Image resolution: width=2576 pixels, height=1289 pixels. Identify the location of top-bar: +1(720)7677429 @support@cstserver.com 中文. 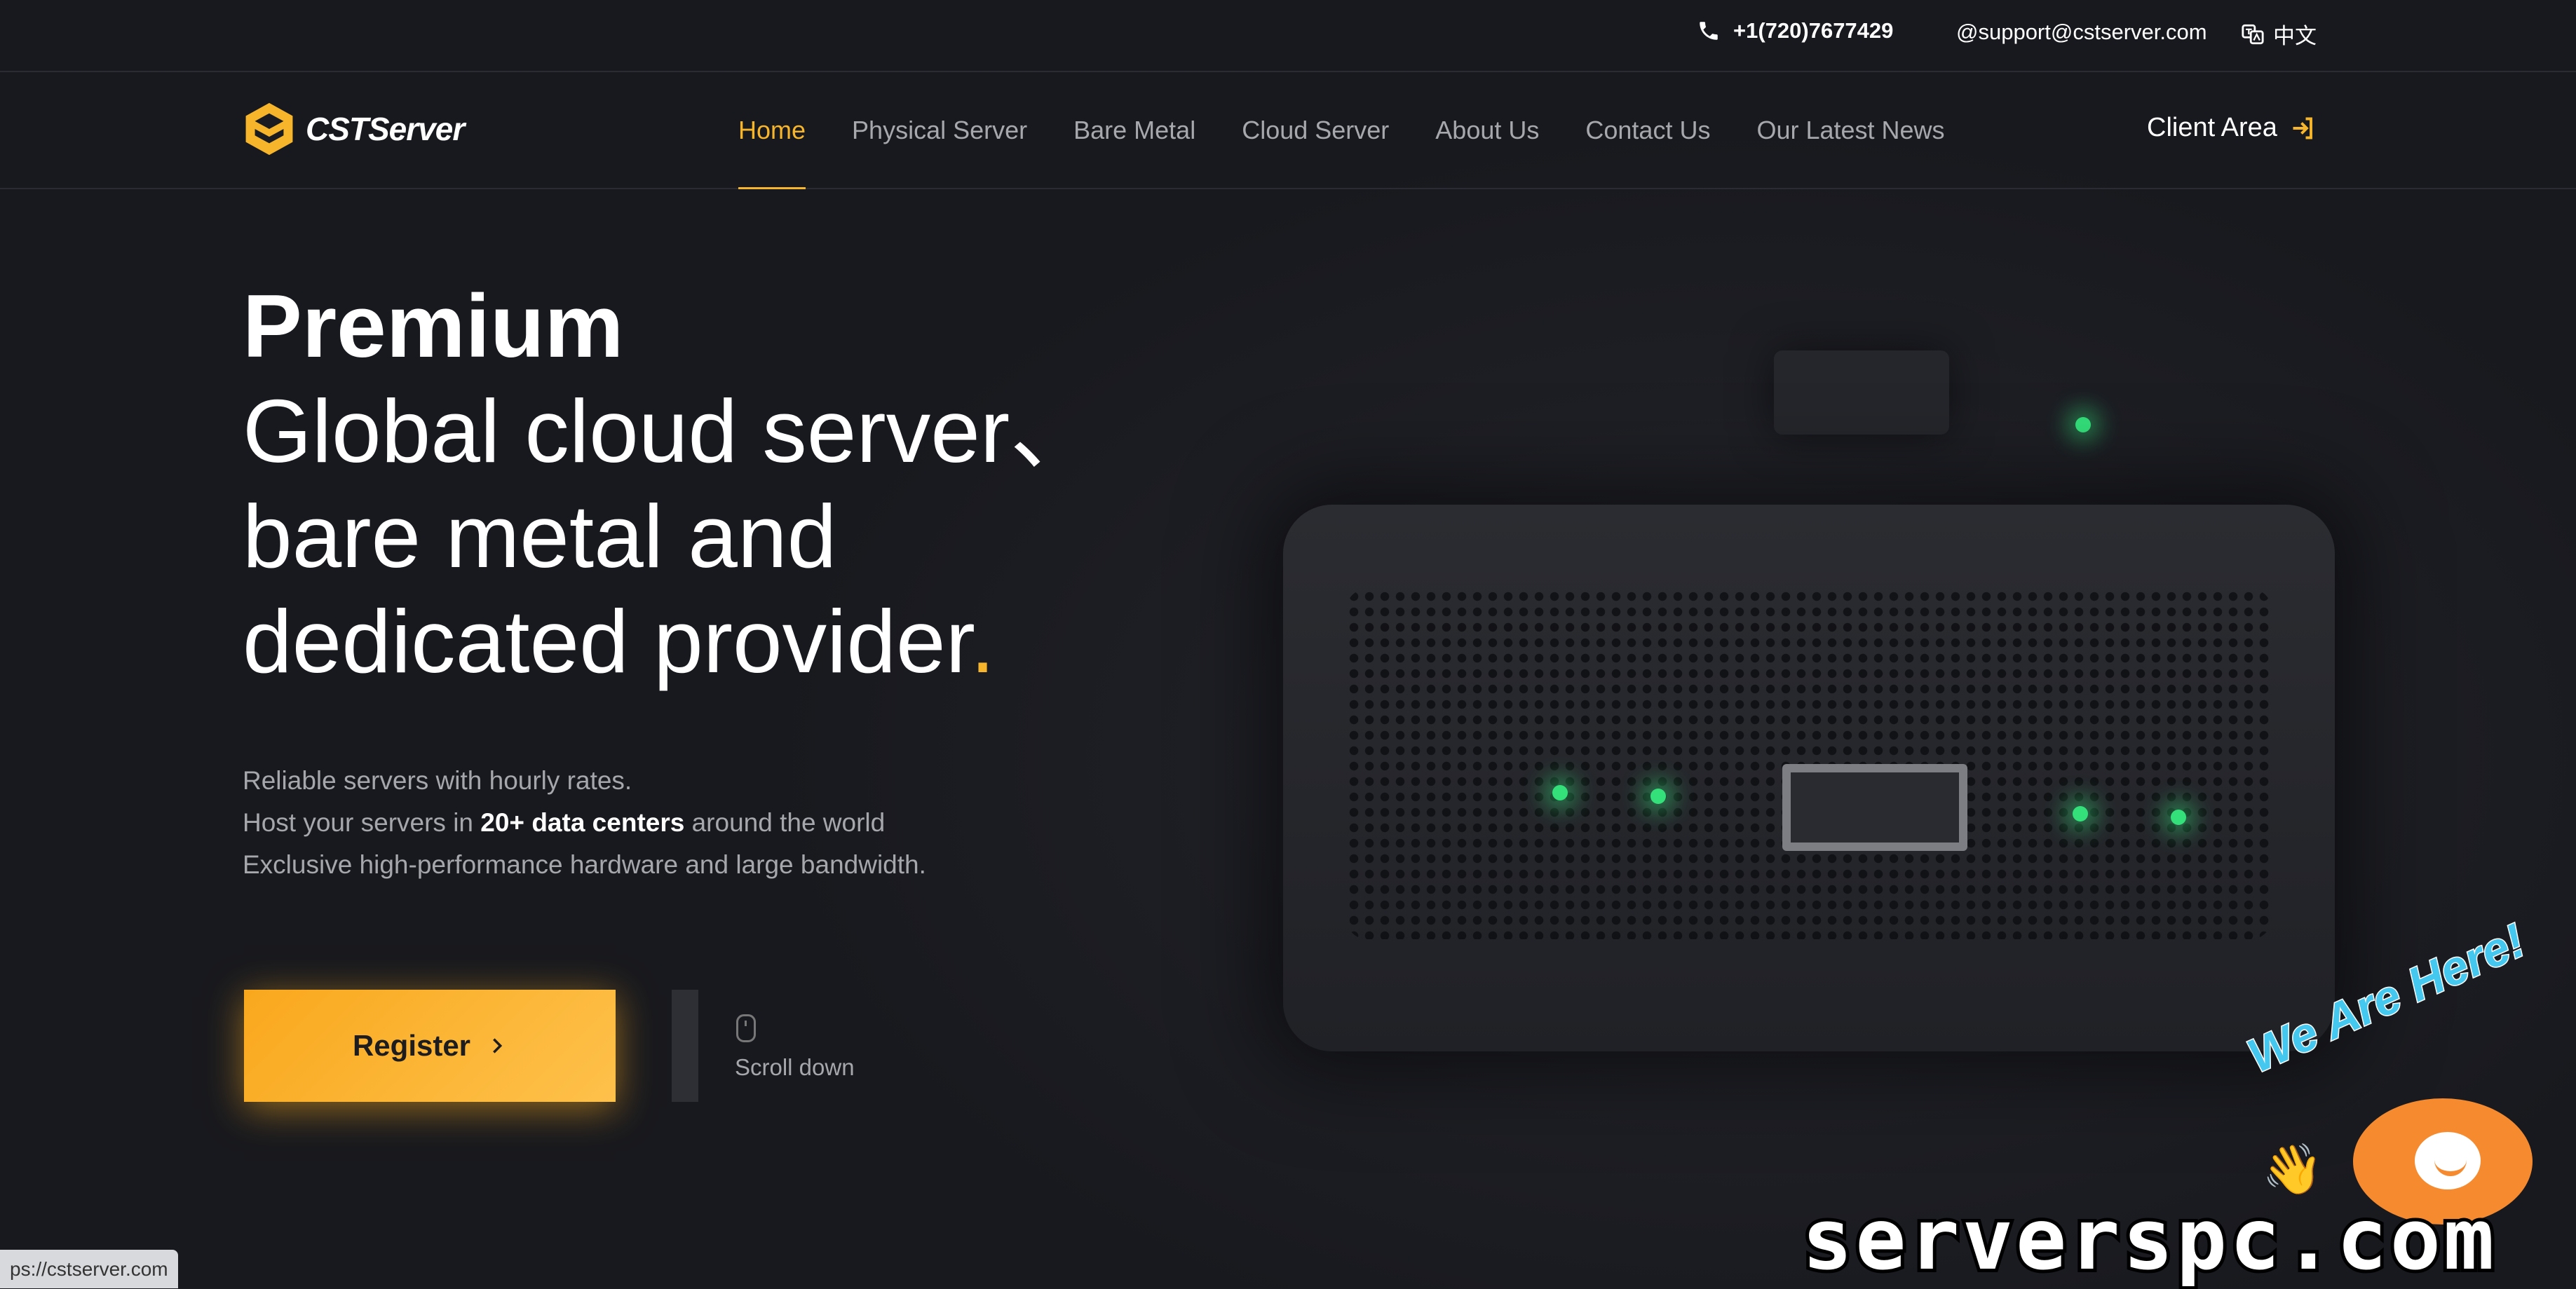
(1288, 36).